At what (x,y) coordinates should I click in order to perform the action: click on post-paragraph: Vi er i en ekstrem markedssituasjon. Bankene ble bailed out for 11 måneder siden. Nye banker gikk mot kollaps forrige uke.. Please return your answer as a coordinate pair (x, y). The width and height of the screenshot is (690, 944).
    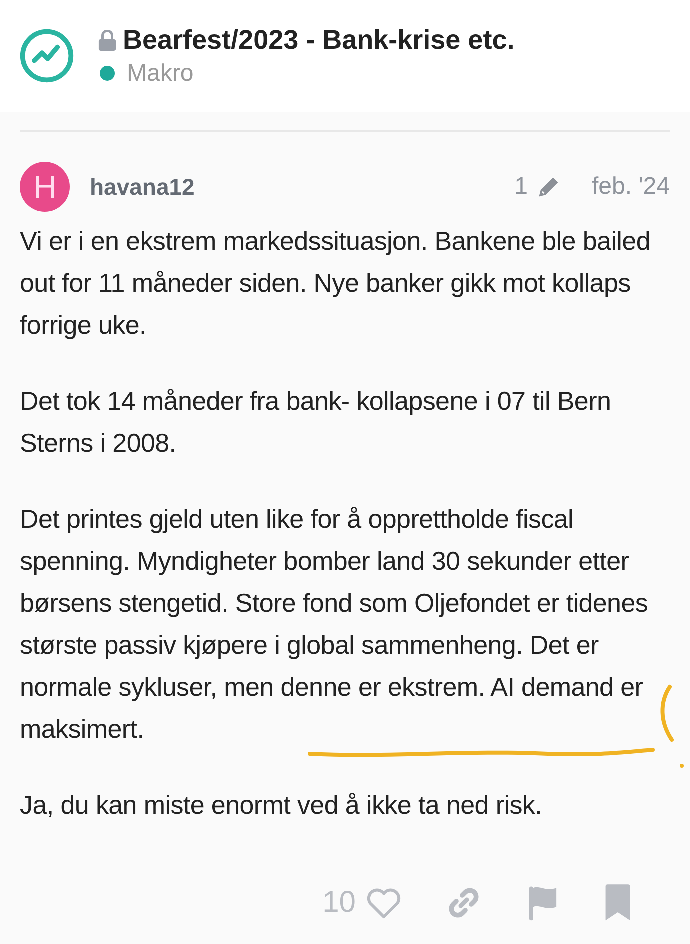
    Looking at the image, I should click on (336, 283).